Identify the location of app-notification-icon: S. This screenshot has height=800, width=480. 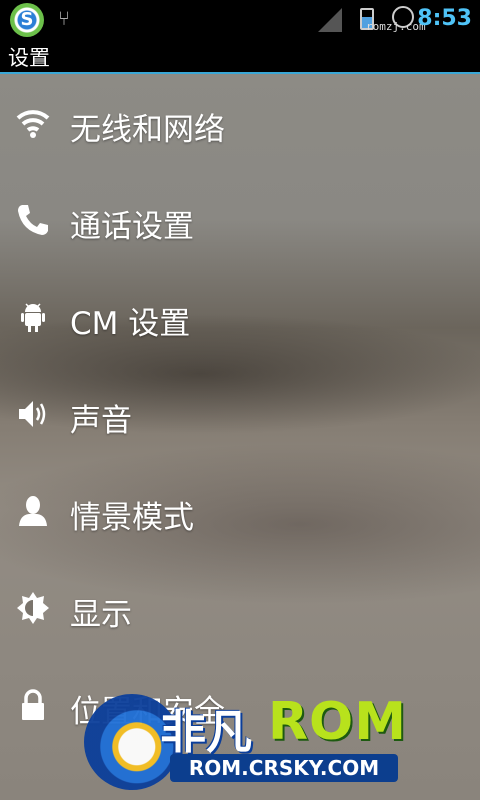
(27, 20).